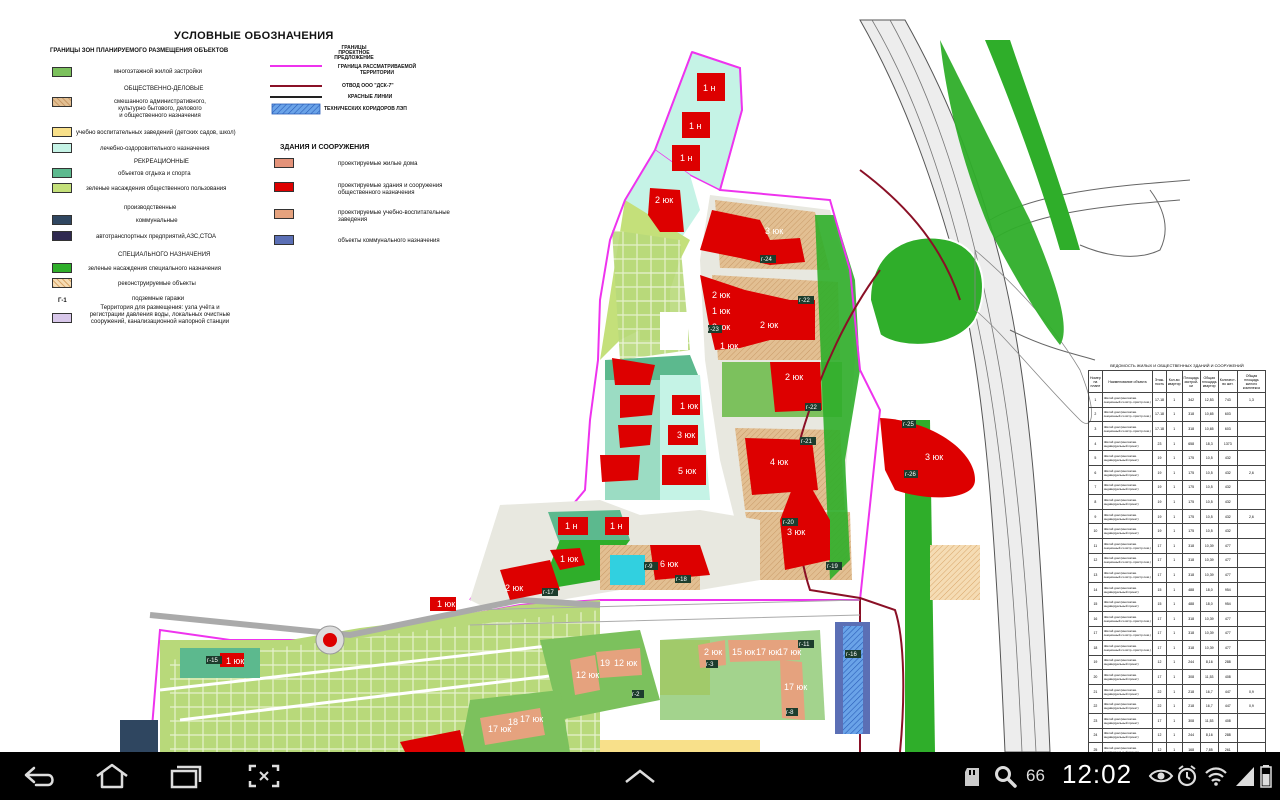 This screenshot has height=800, width=1280. What do you see at coordinates (569, 559) in the screenshot?
I see `label-b20: 1 юк` at bounding box center [569, 559].